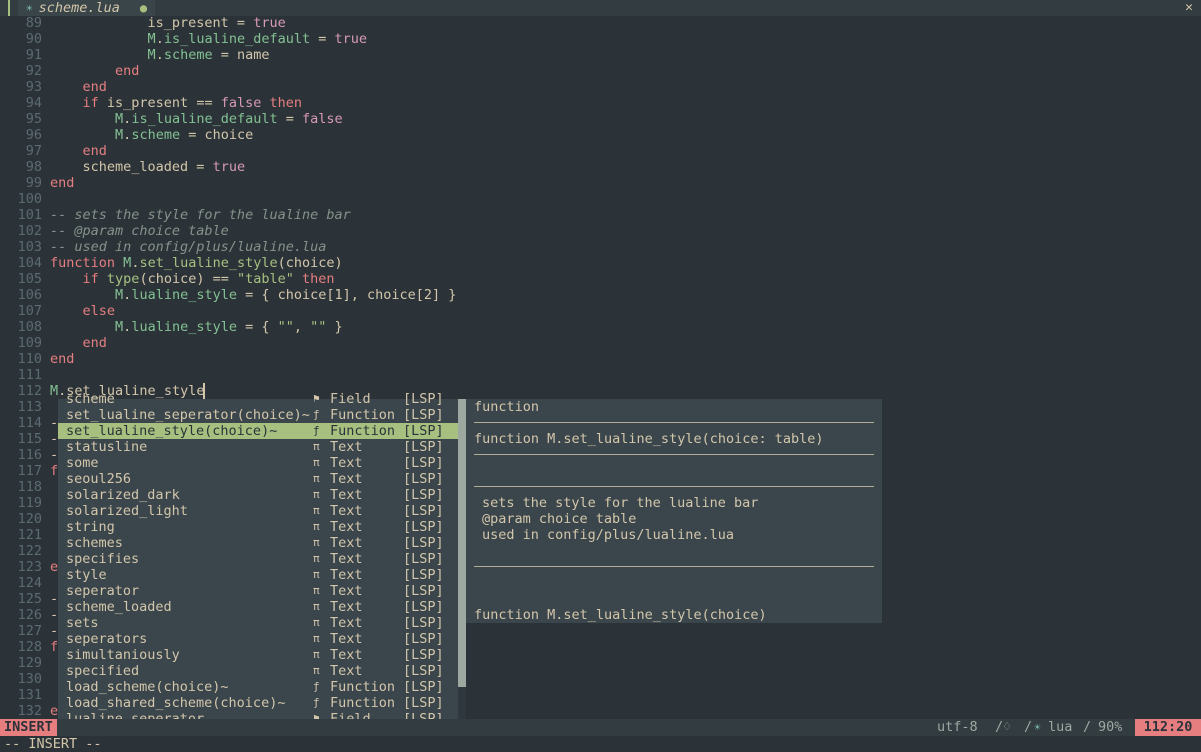  Describe the element at coordinates (600, 199) in the screenshot. I see `code-line: 100` at that location.